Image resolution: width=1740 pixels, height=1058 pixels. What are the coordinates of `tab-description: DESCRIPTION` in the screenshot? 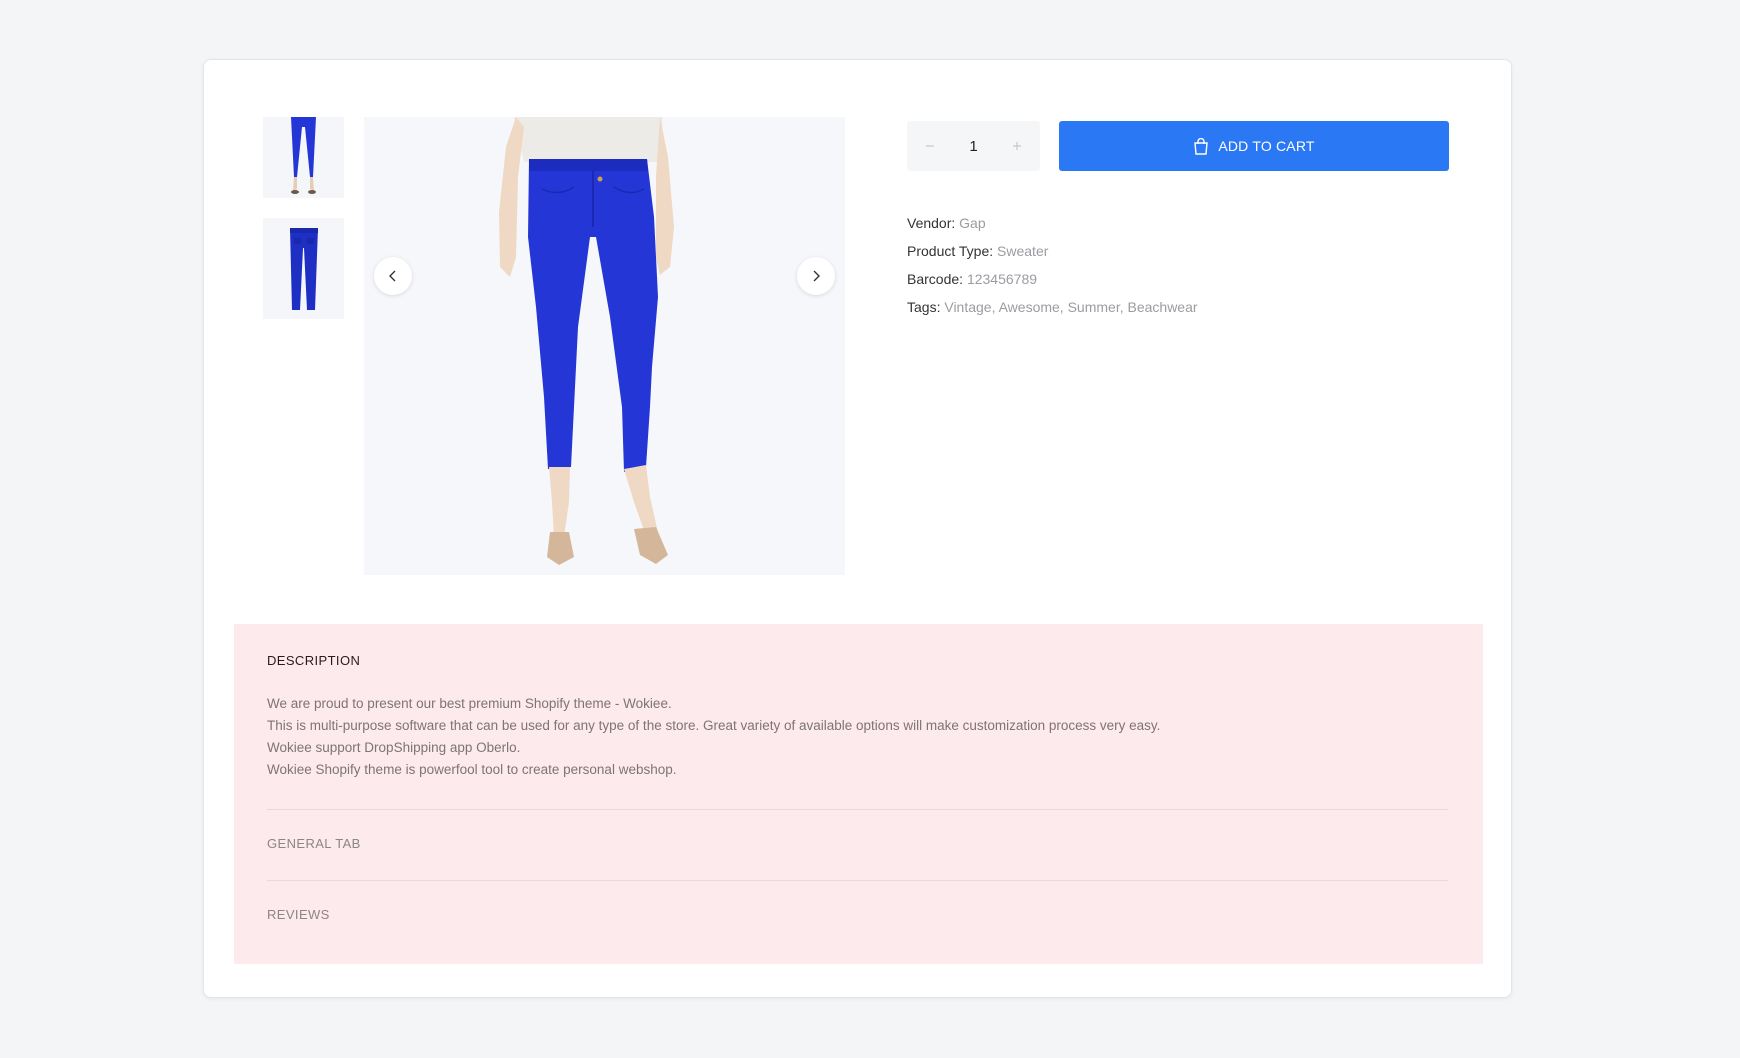 It's located at (313, 660).